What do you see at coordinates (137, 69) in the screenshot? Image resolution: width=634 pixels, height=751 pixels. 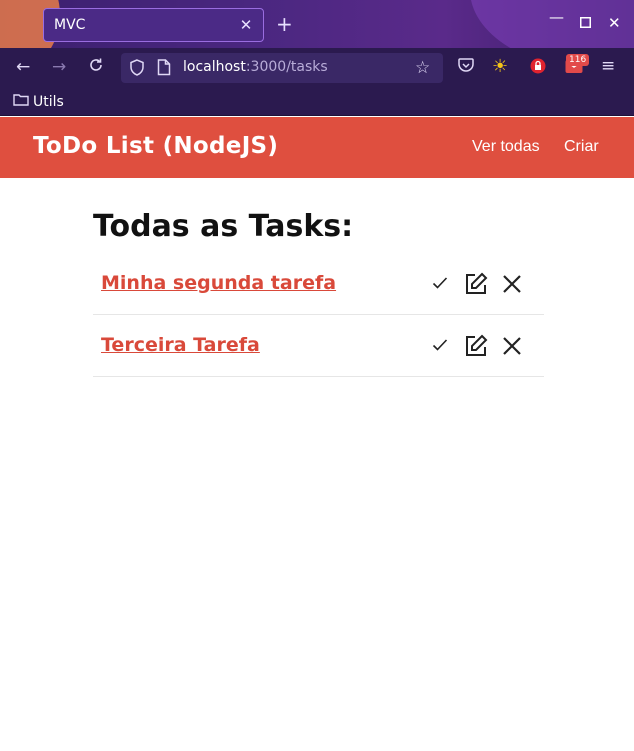 I see `tracking-shield-icon` at bounding box center [137, 69].